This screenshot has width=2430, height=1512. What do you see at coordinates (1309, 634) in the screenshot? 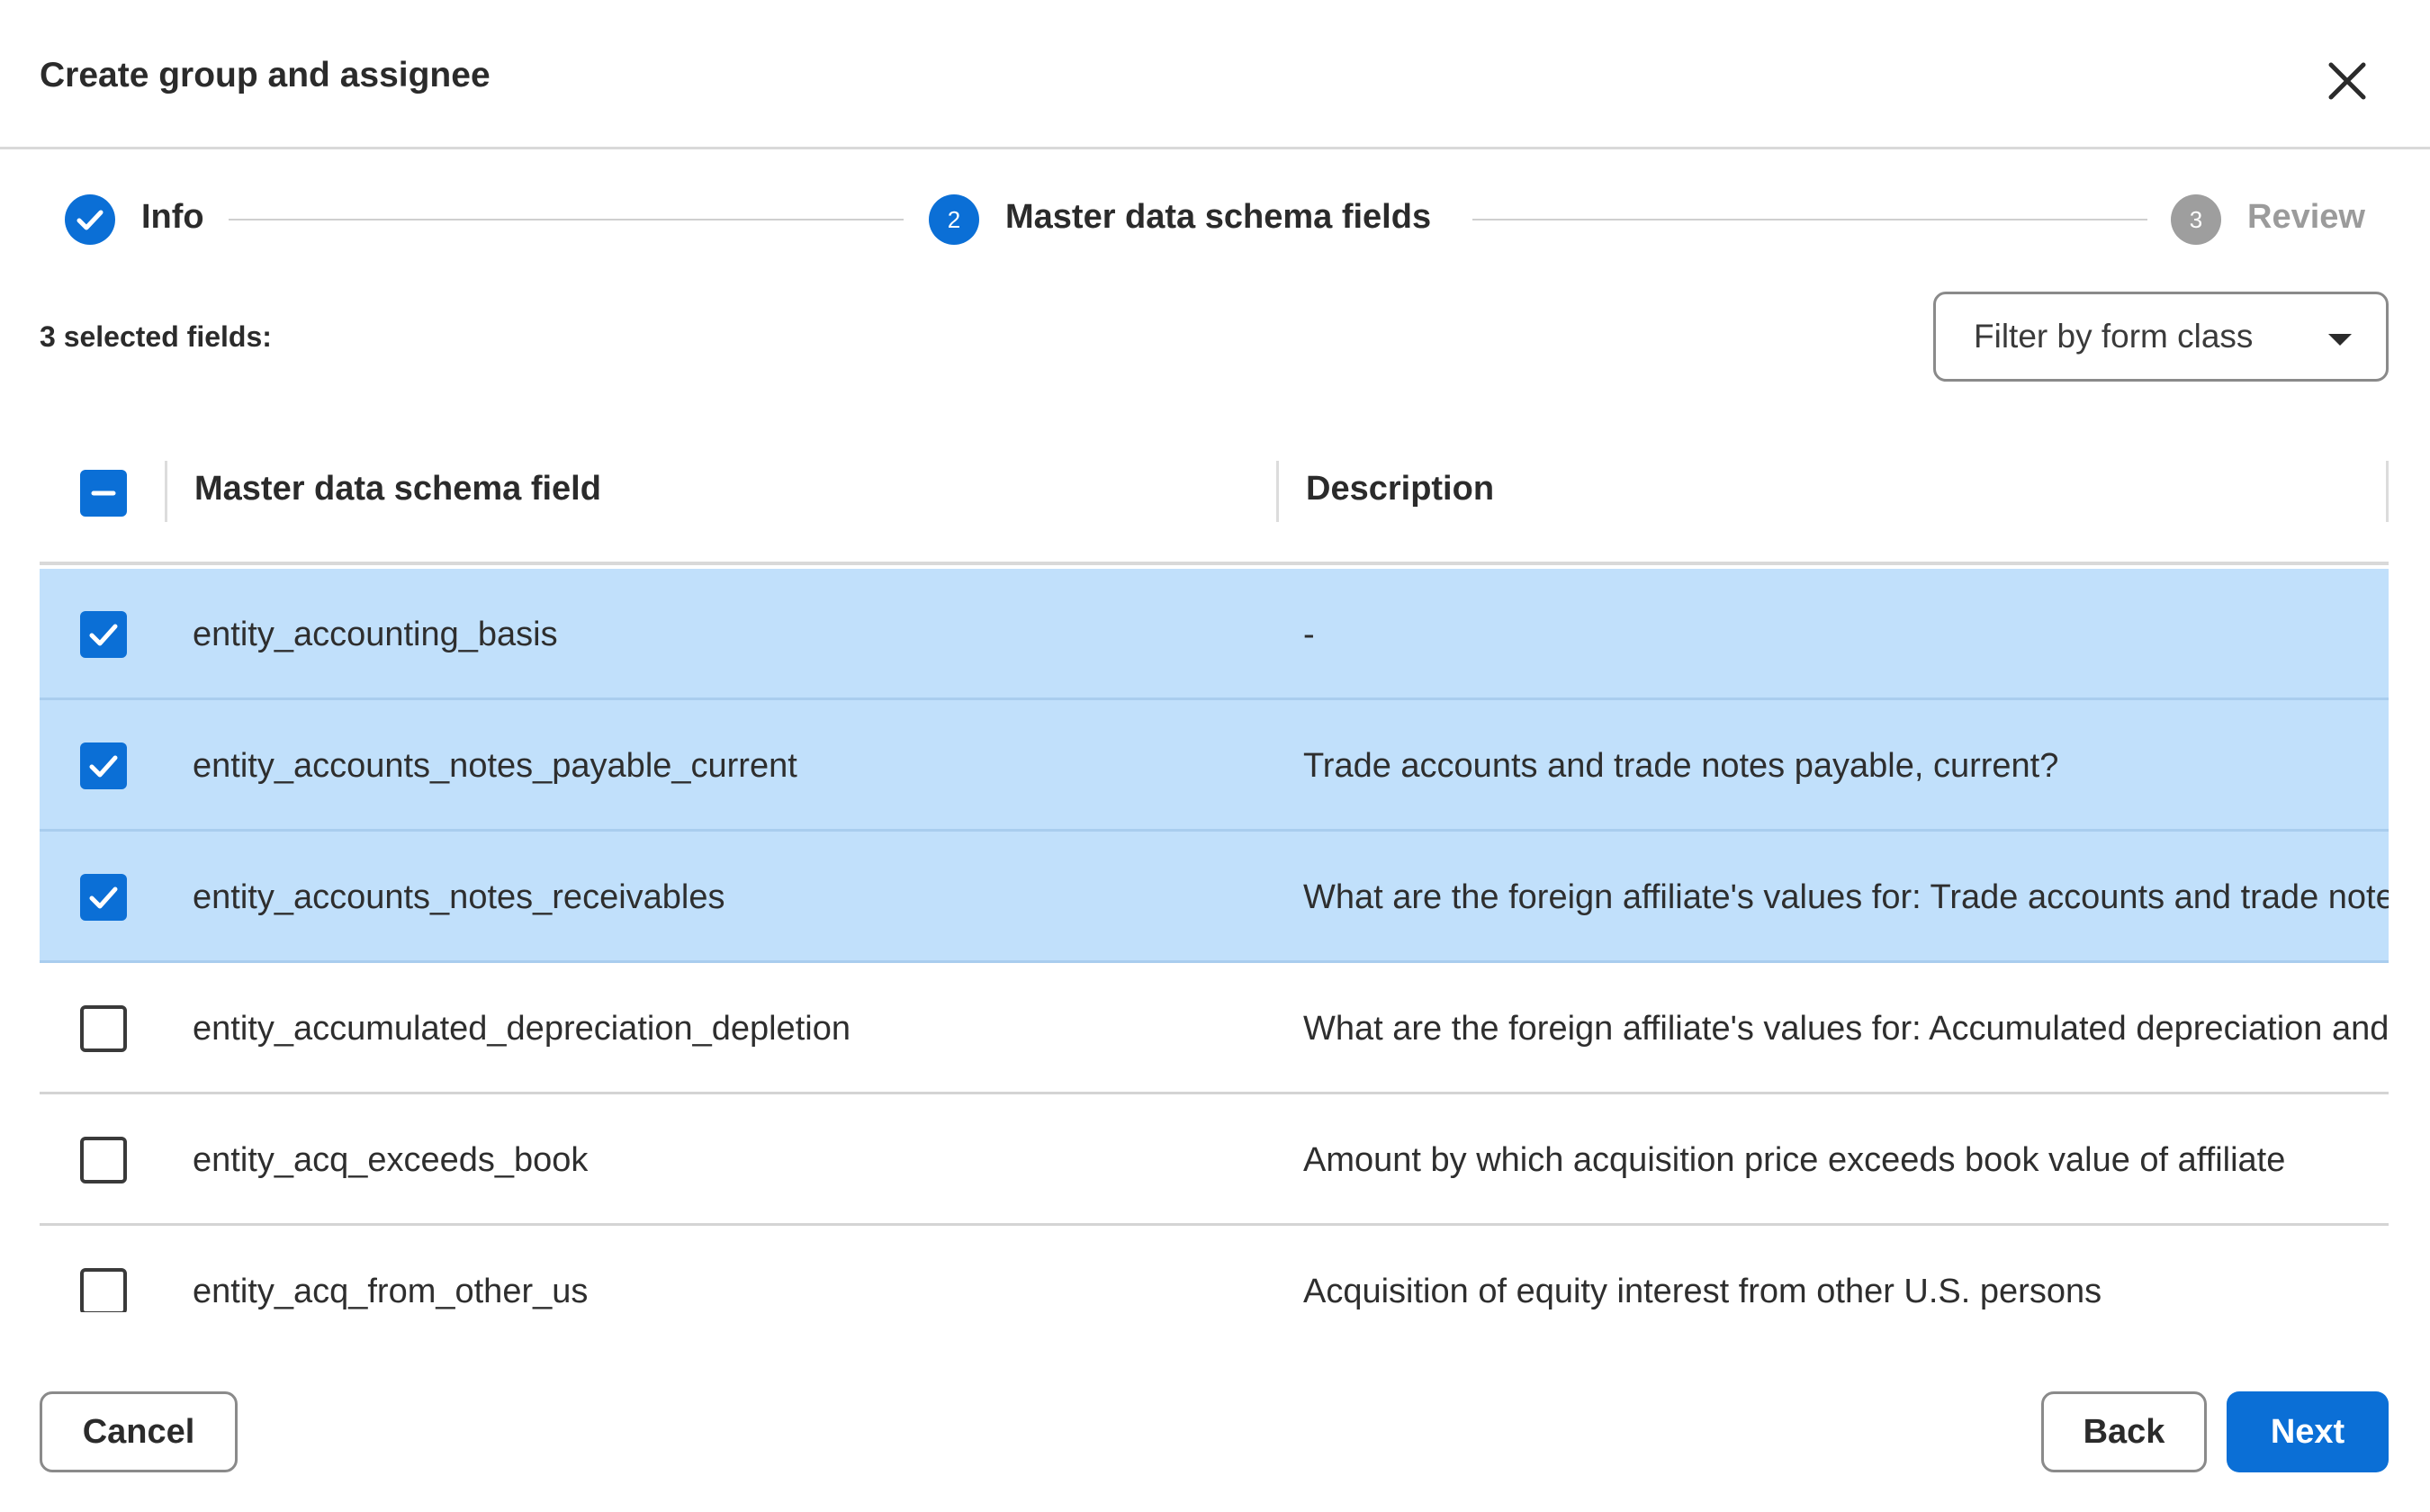
I see `field-description: -` at bounding box center [1309, 634].